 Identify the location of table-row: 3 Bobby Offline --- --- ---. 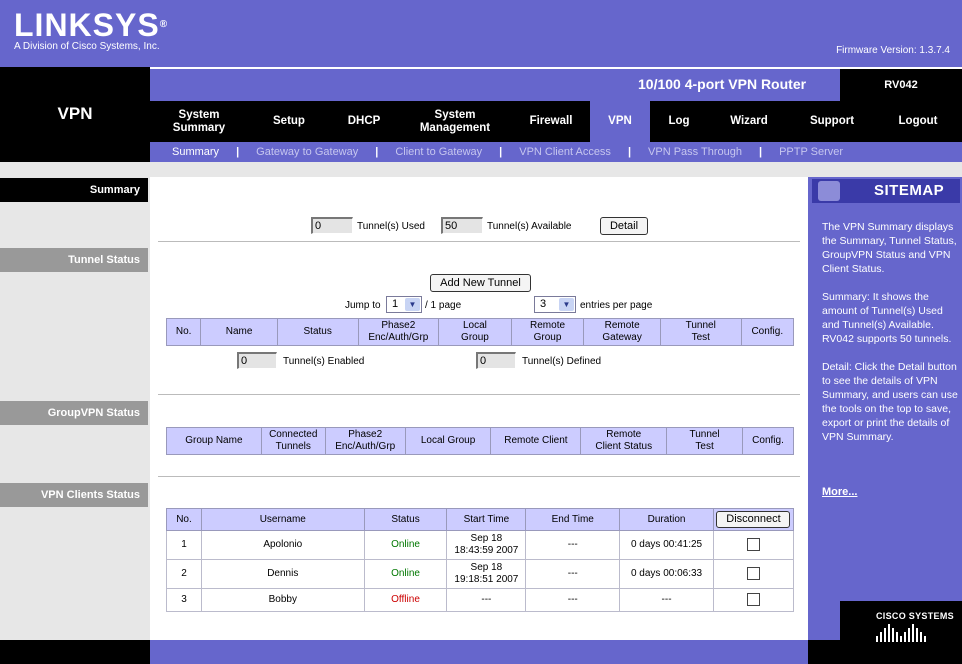
(480, 600).